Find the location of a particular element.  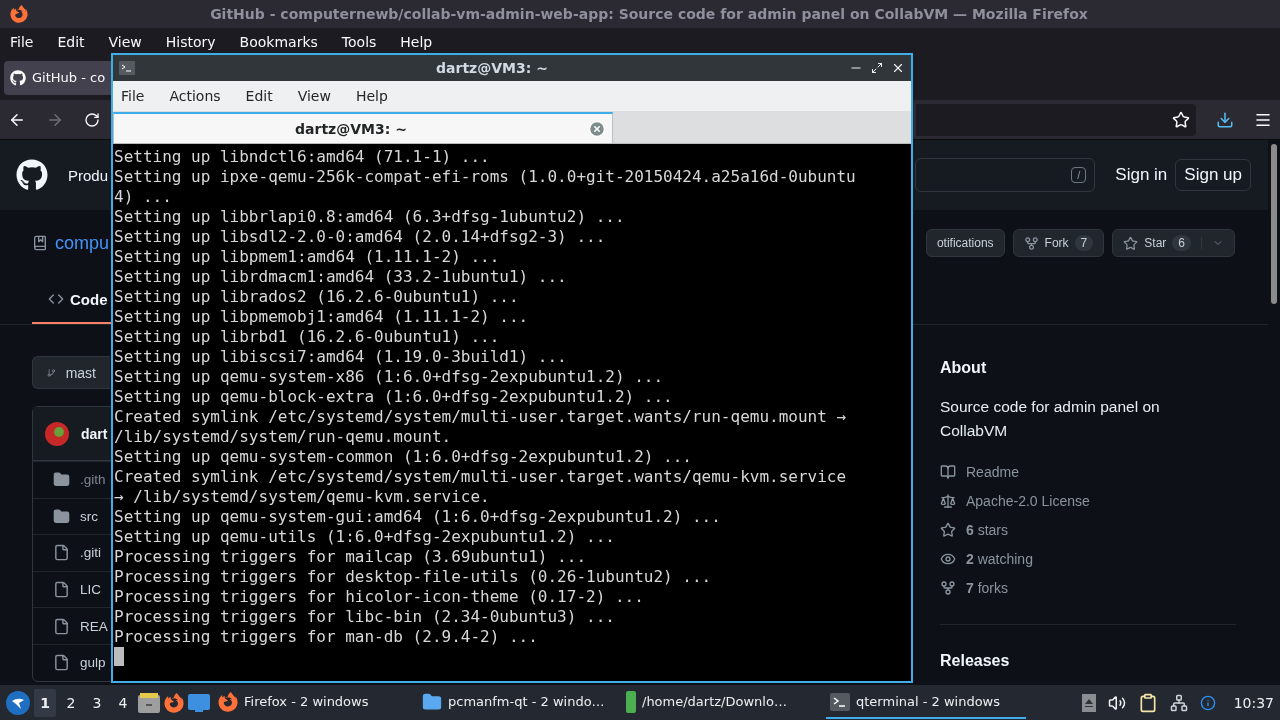

file-name: LIC is located at coordinates (90, 590).